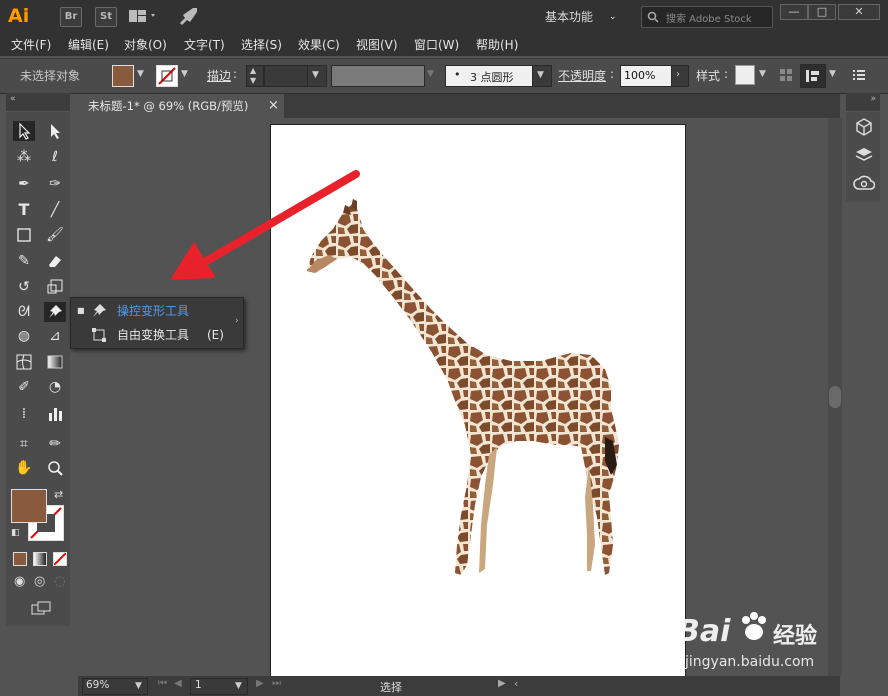  What do you see at coordinates (542, 76) in the screenshot?
I see `brush-dropdown: ▼` at bounding box center [542, 76].